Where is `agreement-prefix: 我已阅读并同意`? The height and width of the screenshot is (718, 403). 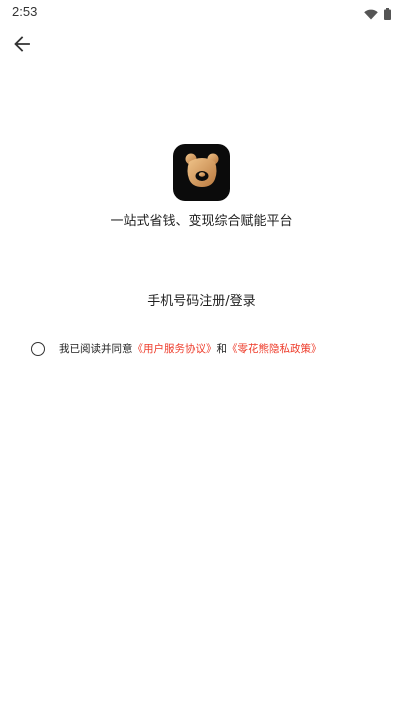
agreement-prefix: 我已阅读并同意 is located at coordinates (96, 349).